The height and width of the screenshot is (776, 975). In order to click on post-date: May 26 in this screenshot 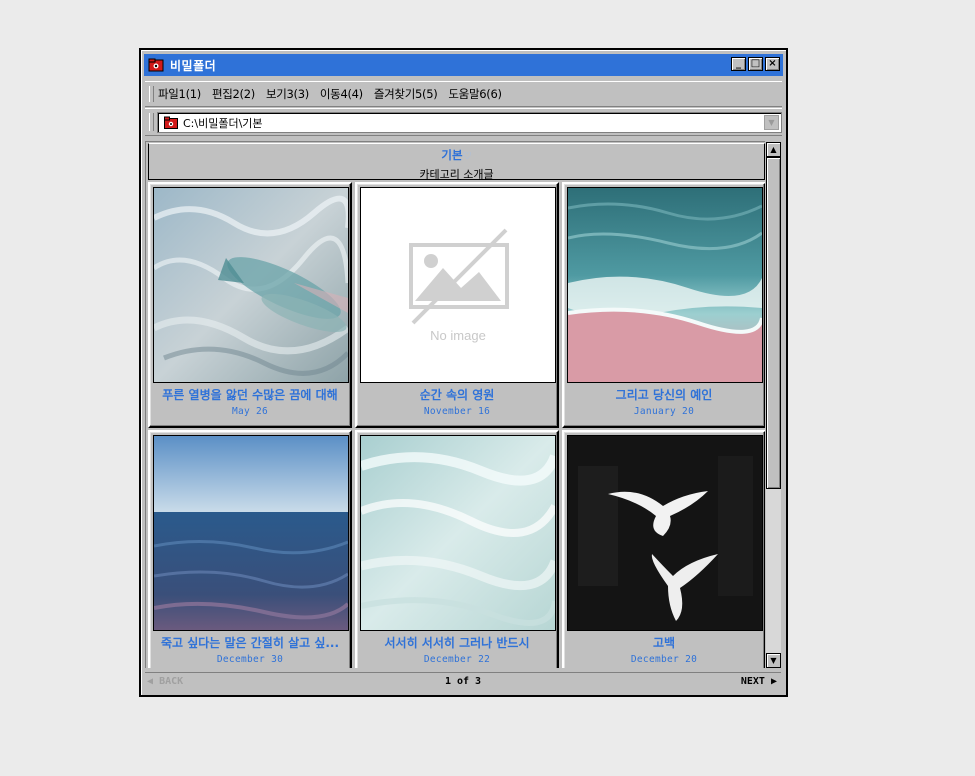, I will do `click(250, 411)`.